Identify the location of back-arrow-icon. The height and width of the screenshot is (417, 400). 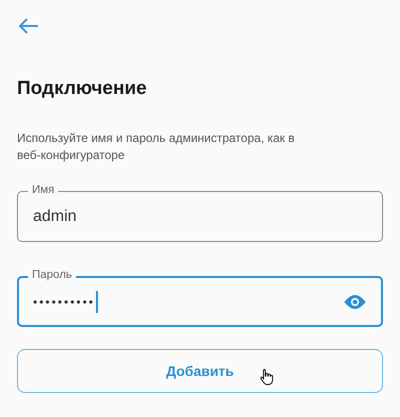
(29, 26).